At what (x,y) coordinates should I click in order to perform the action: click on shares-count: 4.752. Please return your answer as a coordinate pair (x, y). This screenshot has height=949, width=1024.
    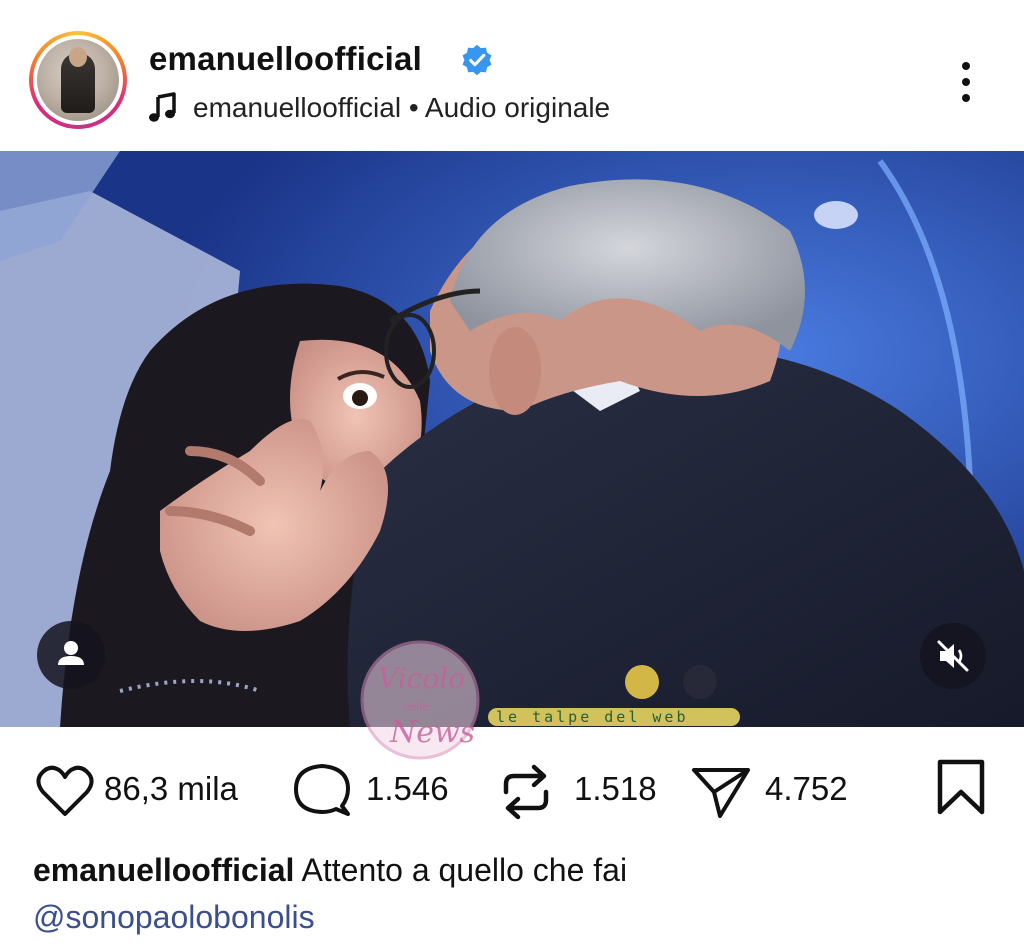
    Looking at the image, I should click on (806, 789).